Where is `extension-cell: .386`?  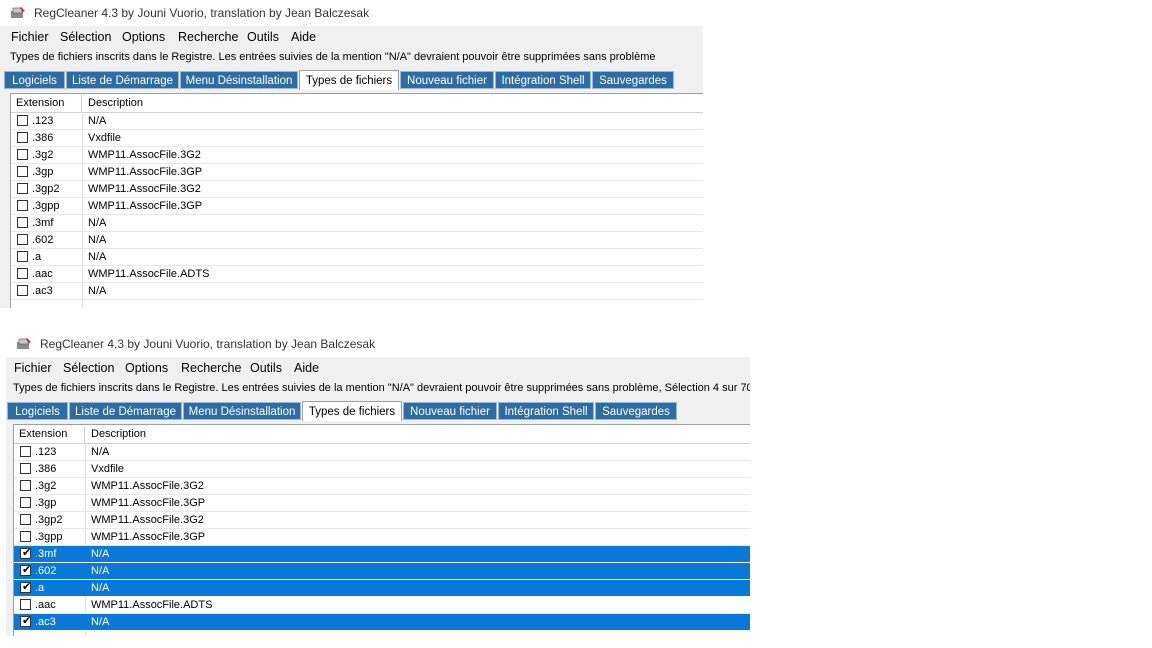
extension-cell: .386 is located at coordinates (43, 138).